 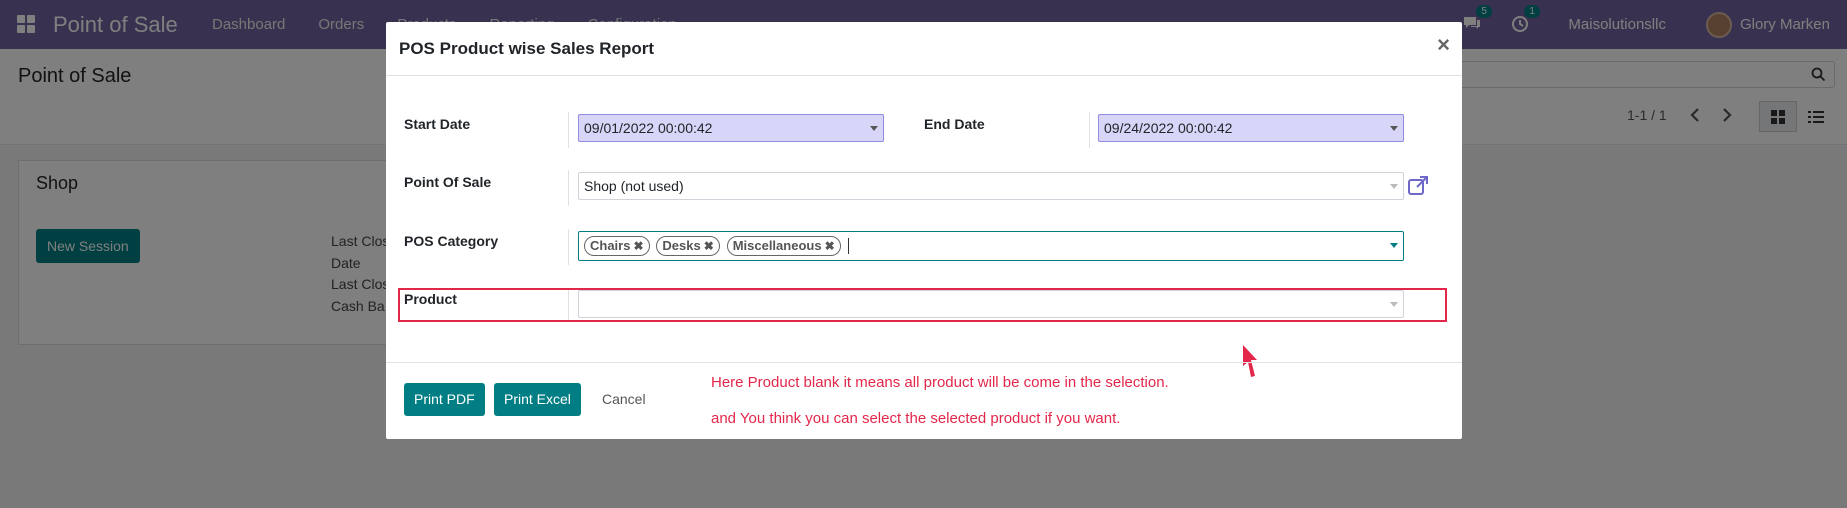 I want to click on point-of-sale-value: Shop (not used), so click(x=634, y=186).